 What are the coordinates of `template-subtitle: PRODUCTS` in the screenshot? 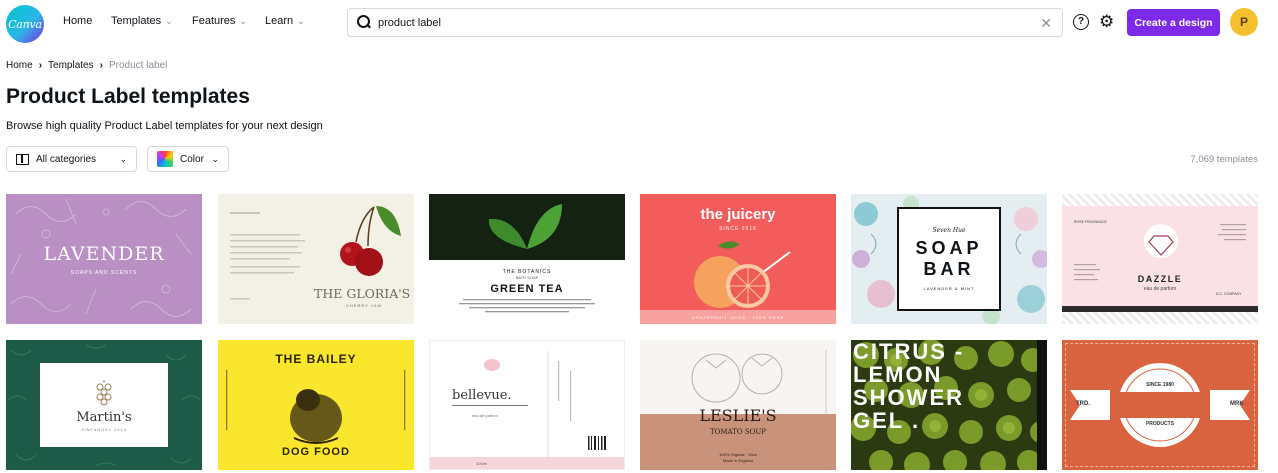 It's located at (1160, 424).